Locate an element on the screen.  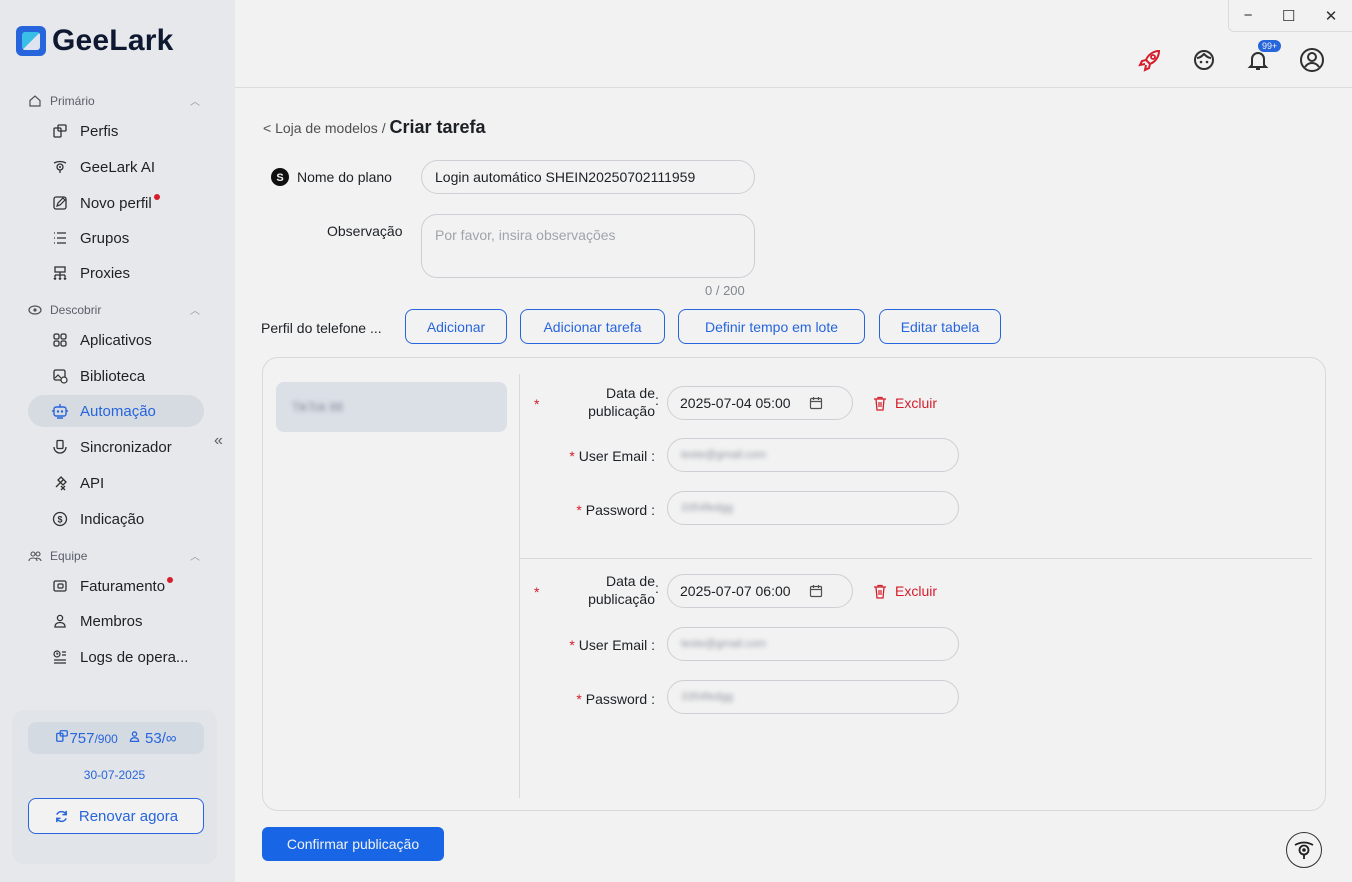
support-button is located at coordinates (1204, 60).